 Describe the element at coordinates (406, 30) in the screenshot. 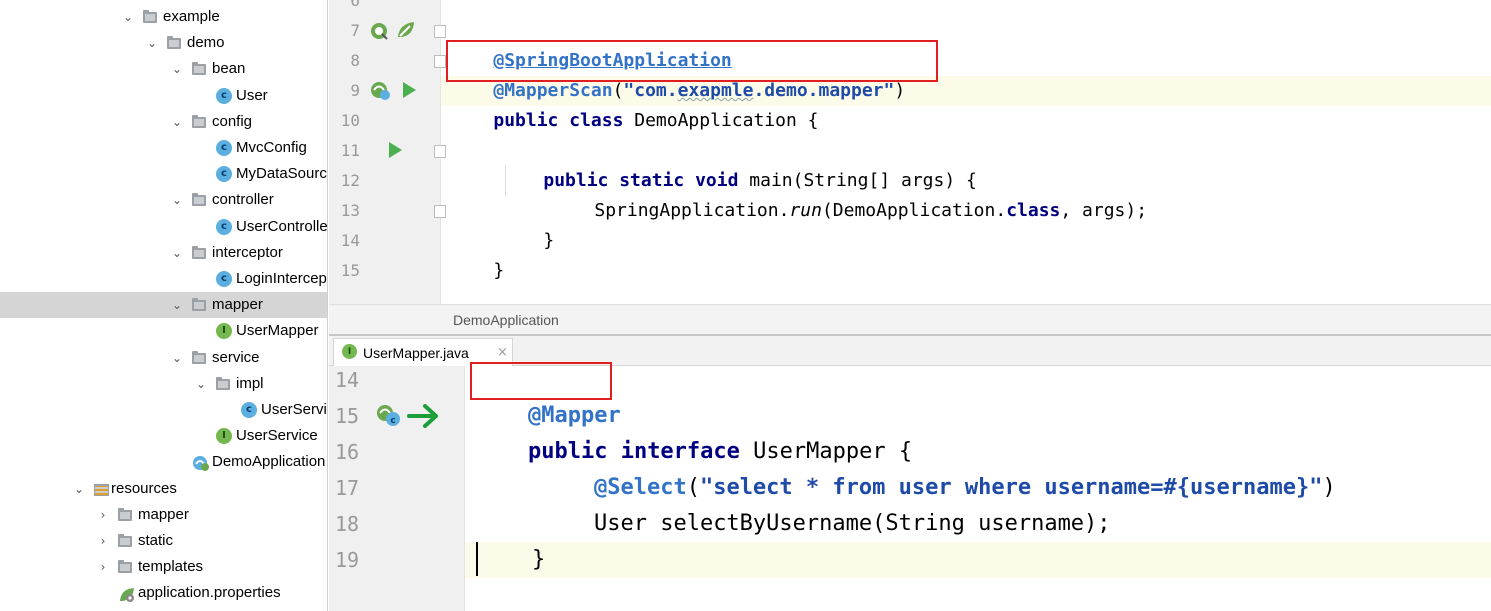

I see `spring-leaf-icon` at that location.